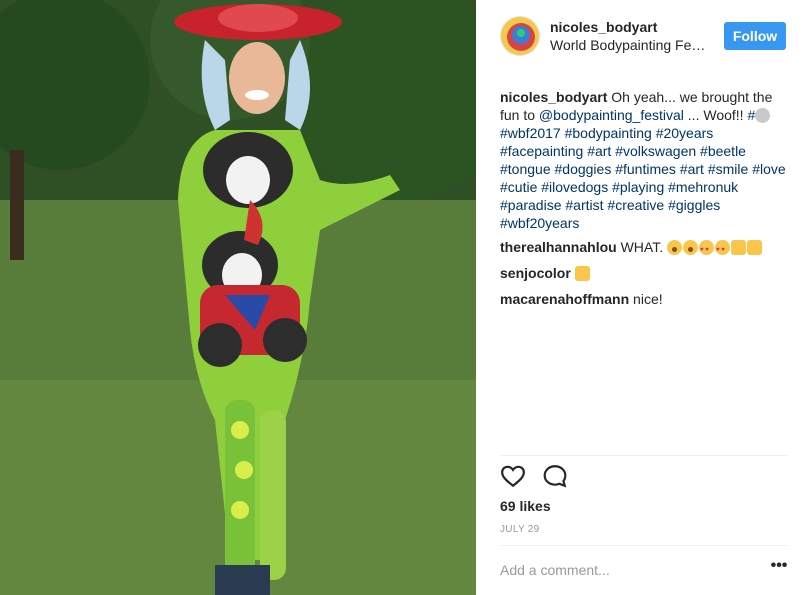  What do you see at coordinates (535, 273) in the screenshot?
I see `comment-author: senjocolor` at bounding box center [535, 273].